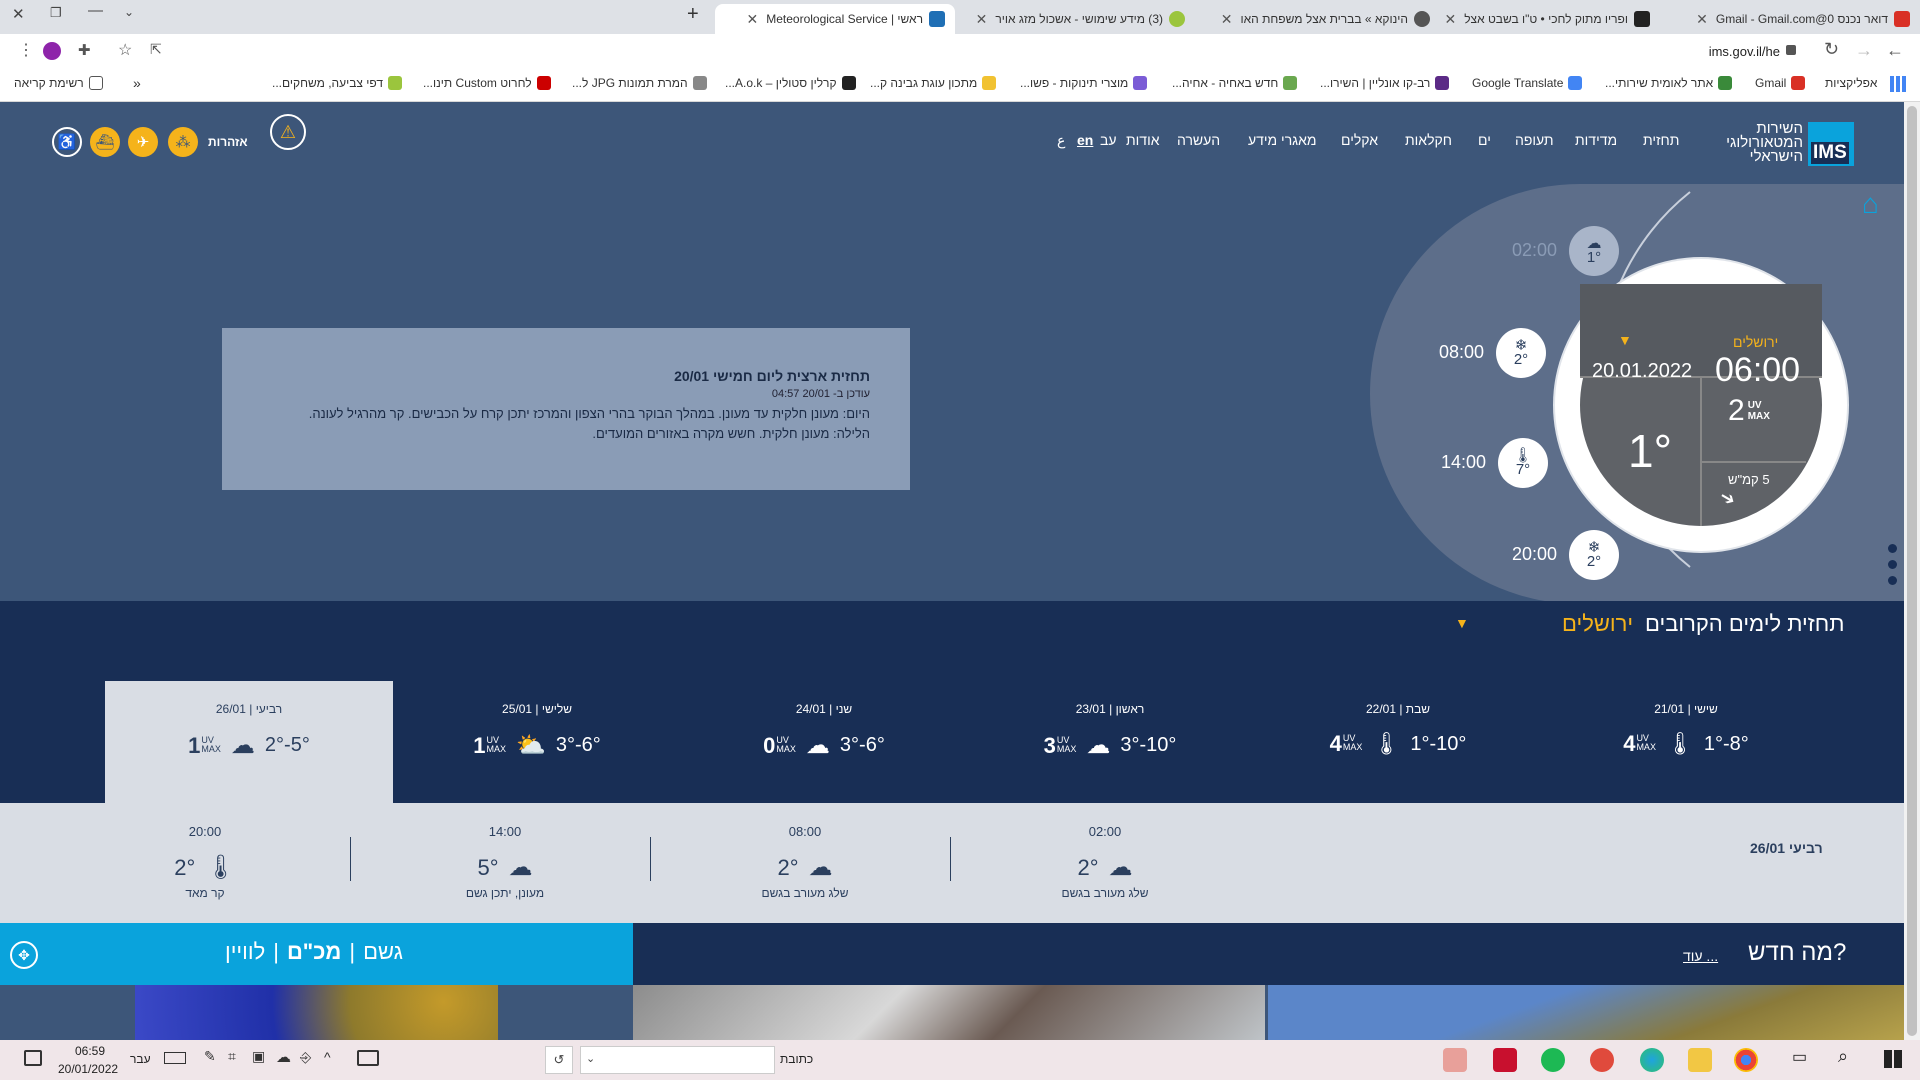  What do you see at coordinates (1282, 140) in the screenshot?
I see `nav-databases: מאגרי מידע` at bounding box center [1282, 140].